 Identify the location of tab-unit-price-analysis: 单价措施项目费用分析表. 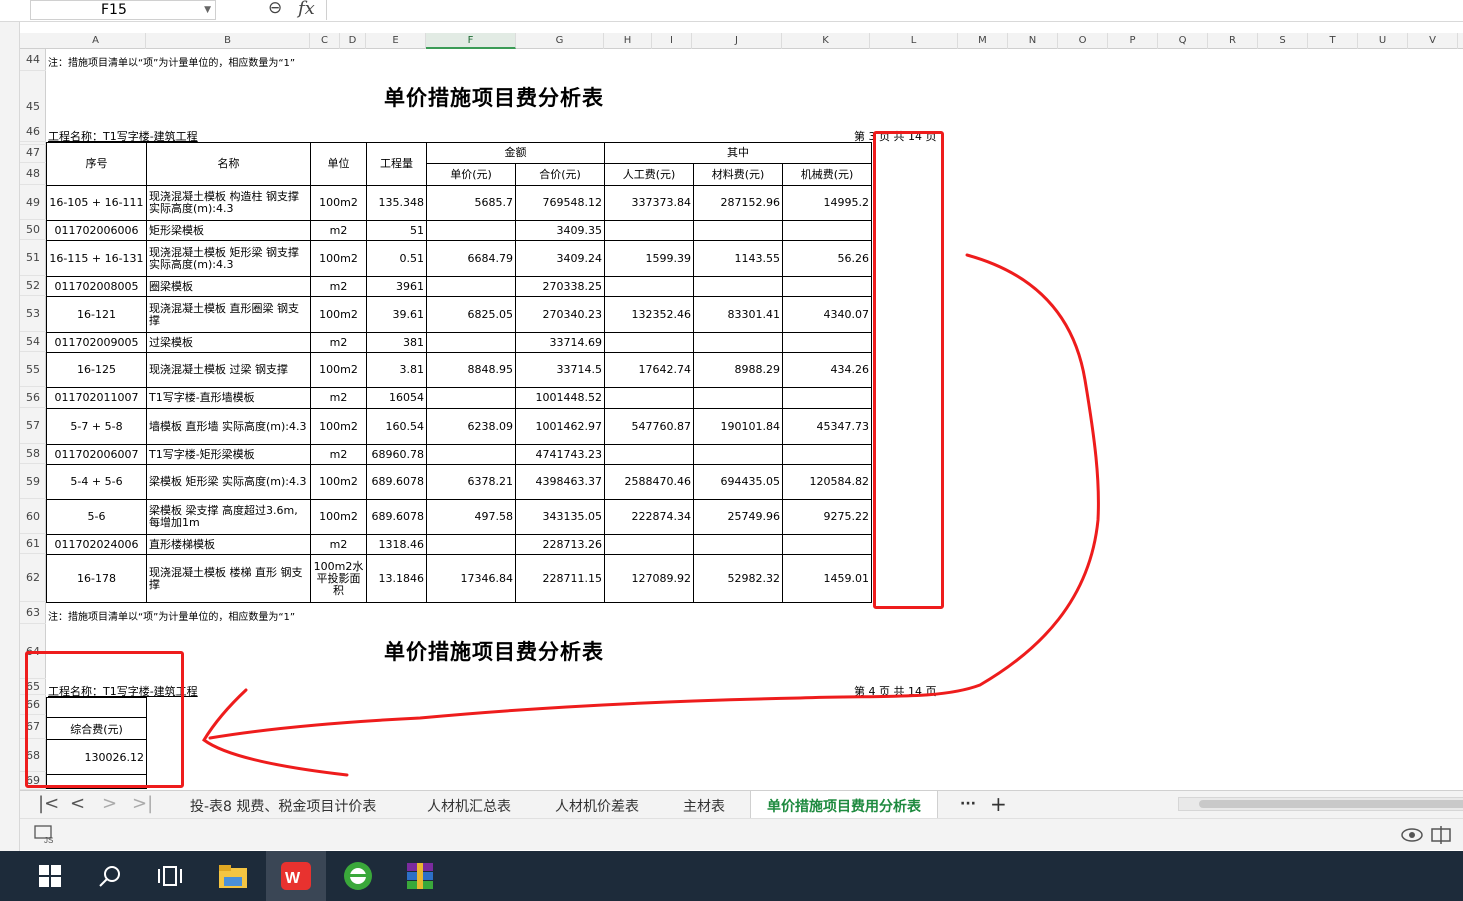
(844, 805).